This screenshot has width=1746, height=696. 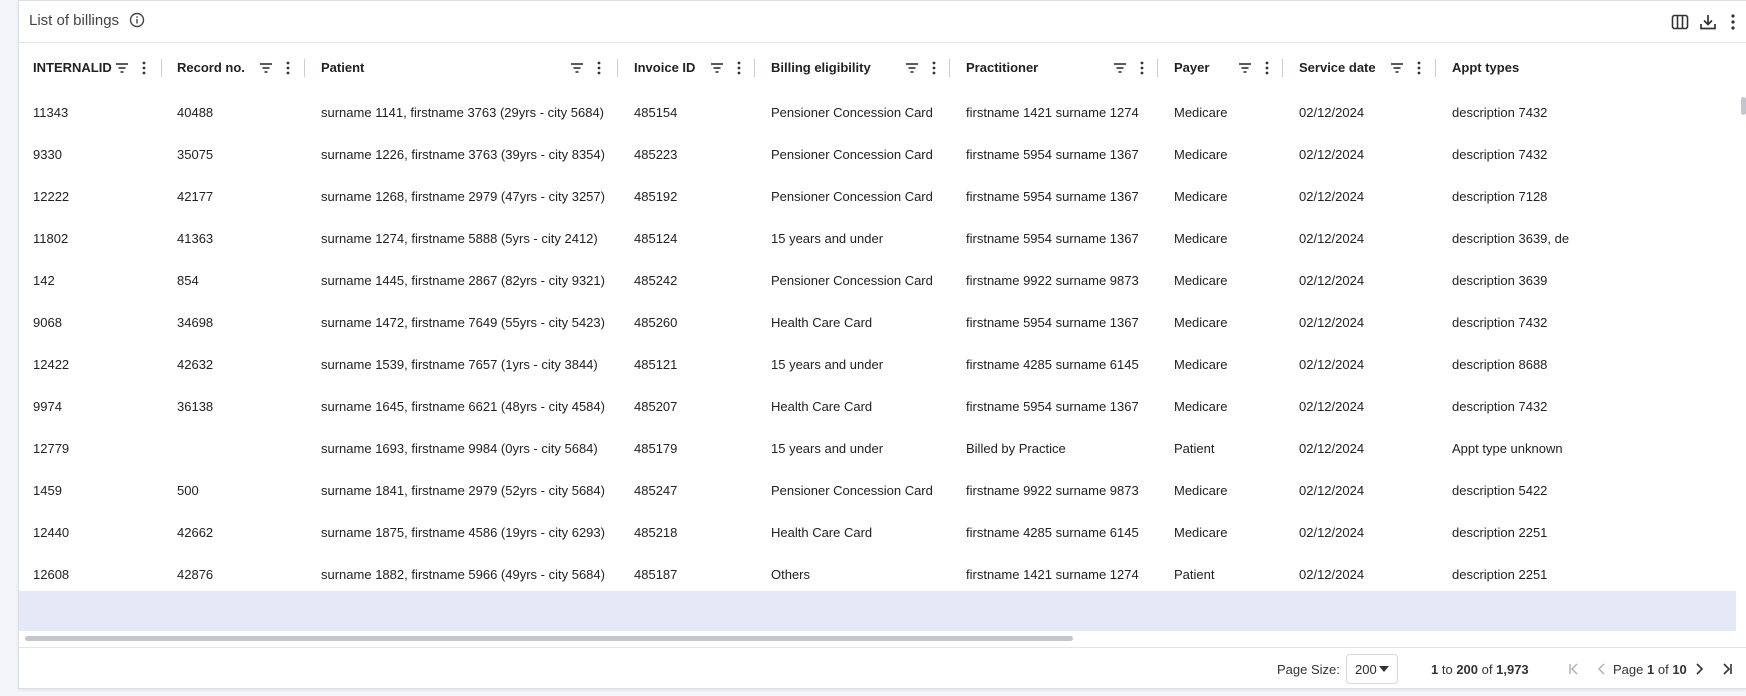 I want to click on column-header-payer: Payer, so click(x=1191, y=67).